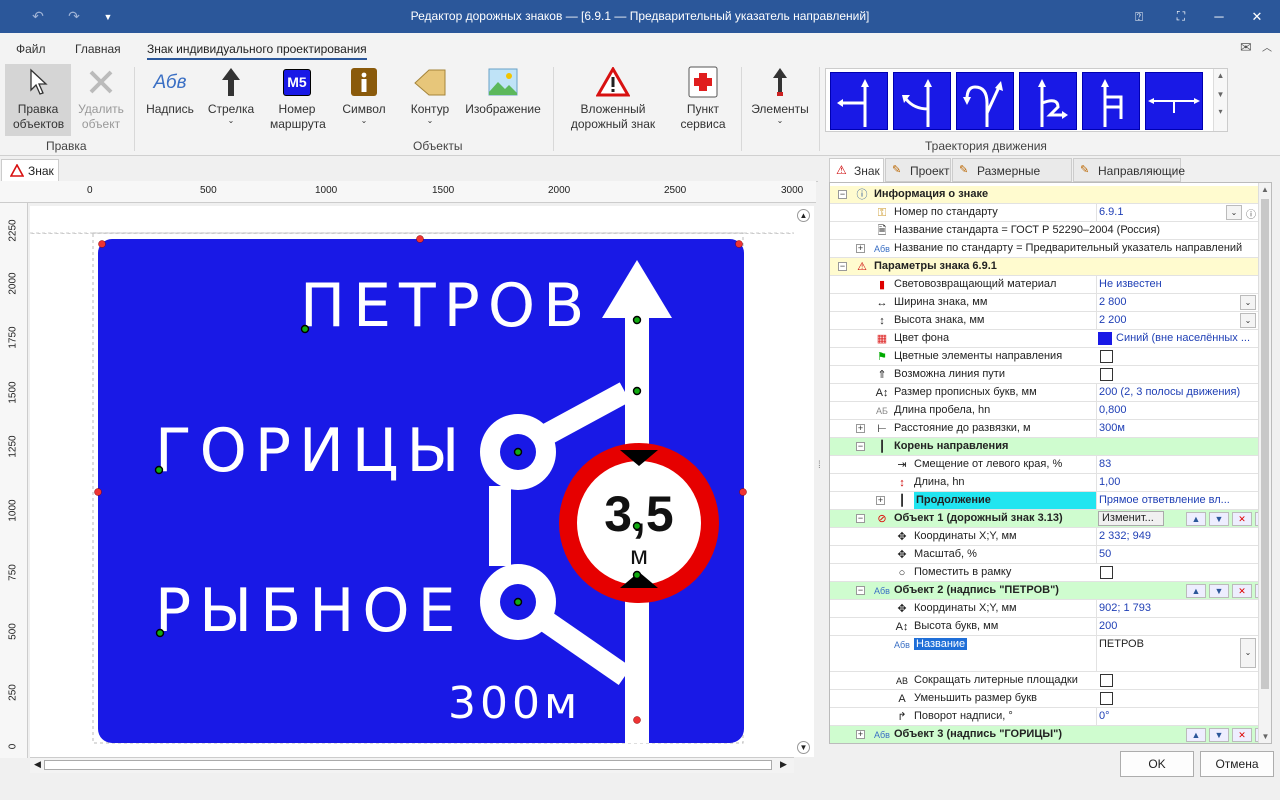 The height and width of the screenshot is (800, 1280). What do you see at coordinates (902, 555) in the screenshot?
I see `scale-icon: ✥` at bounding box center [902, 555].